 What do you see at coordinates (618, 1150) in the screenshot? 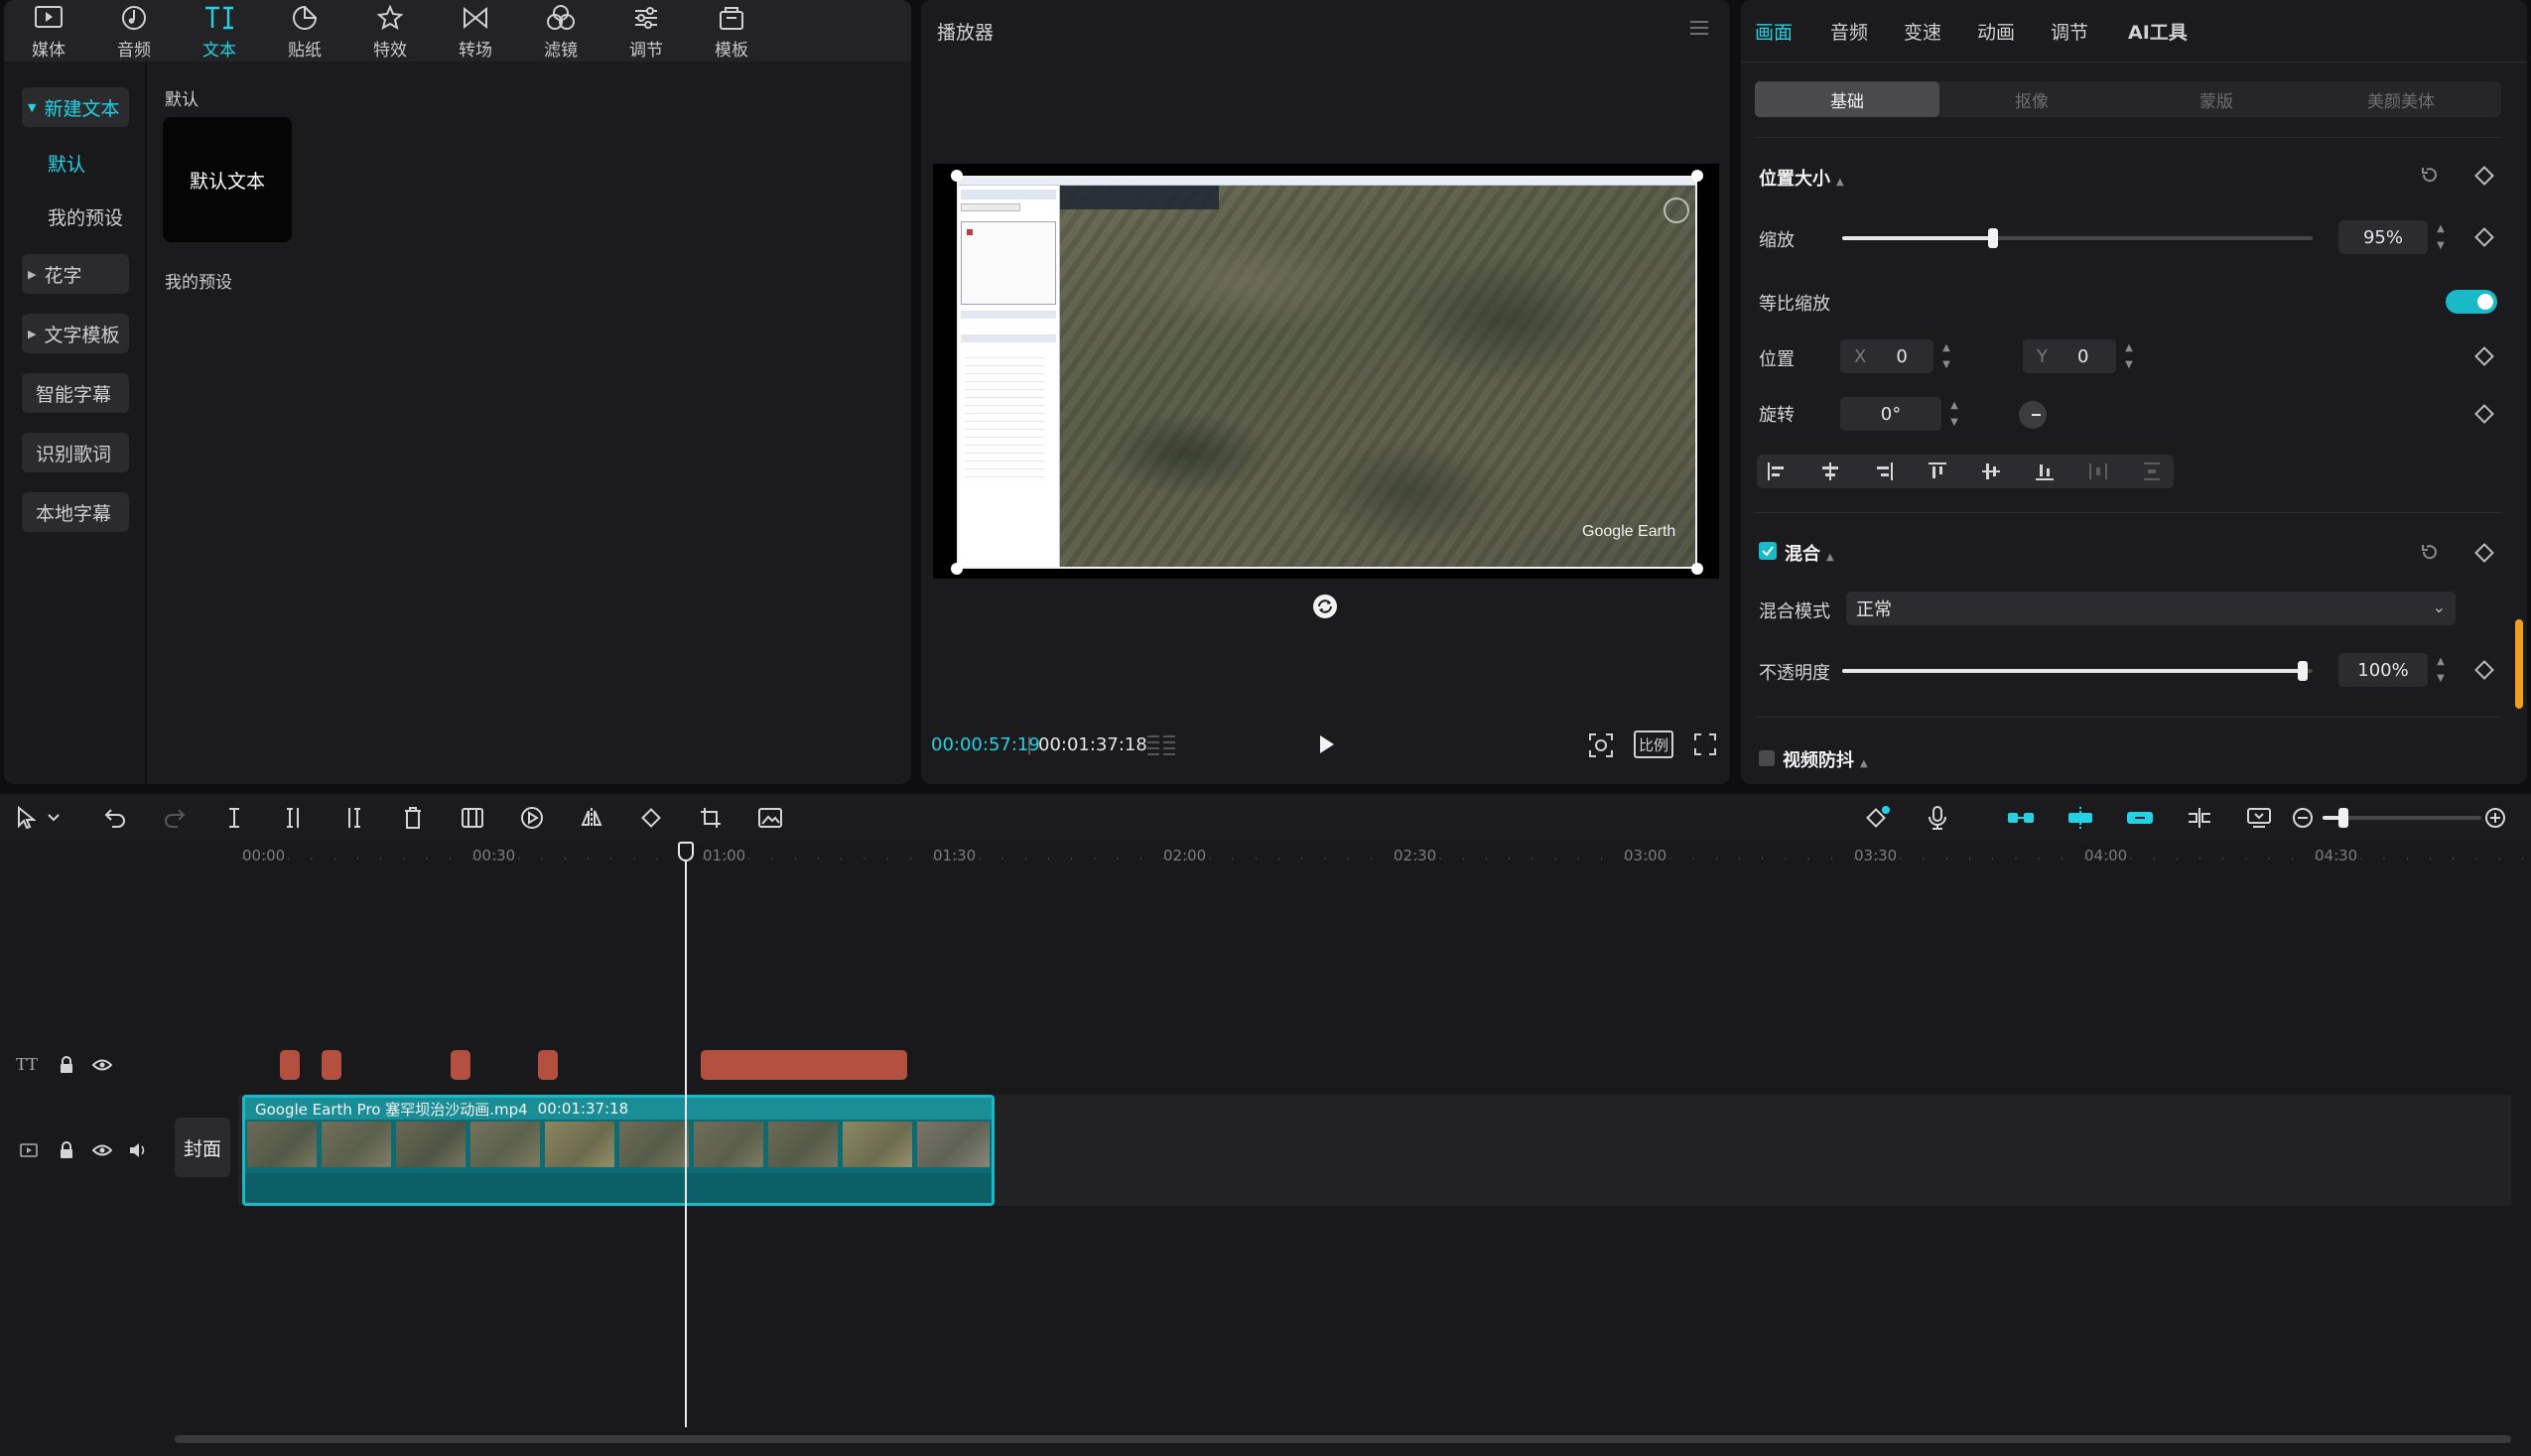
I see `video-clip: Google Earth Pro 塞罕坝治沙动画.mp4 00:01:37:18` at bounding box center [618, 1150].